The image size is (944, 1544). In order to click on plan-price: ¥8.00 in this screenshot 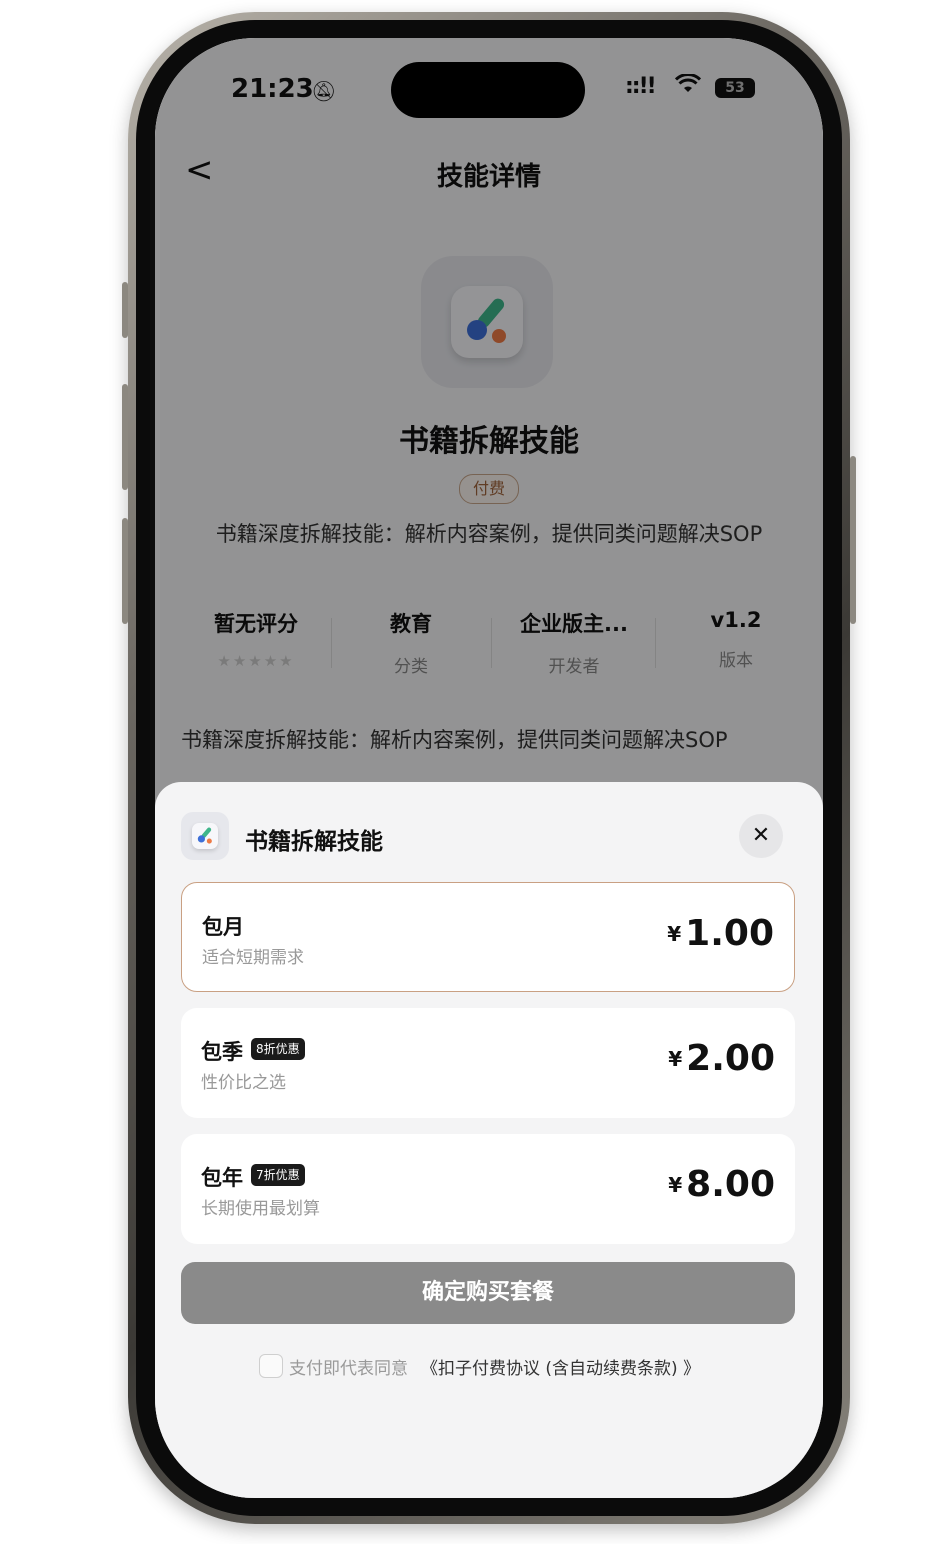, I will do `click(721, 1184)`.